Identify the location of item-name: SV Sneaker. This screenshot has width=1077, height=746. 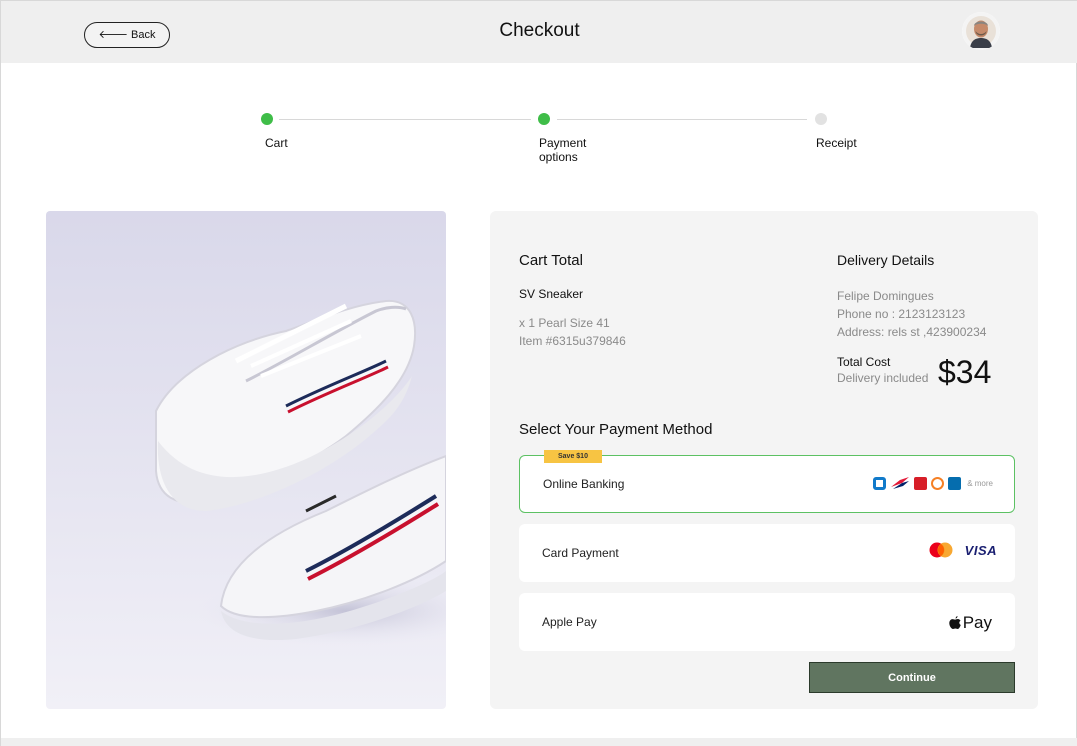
(551, 294).